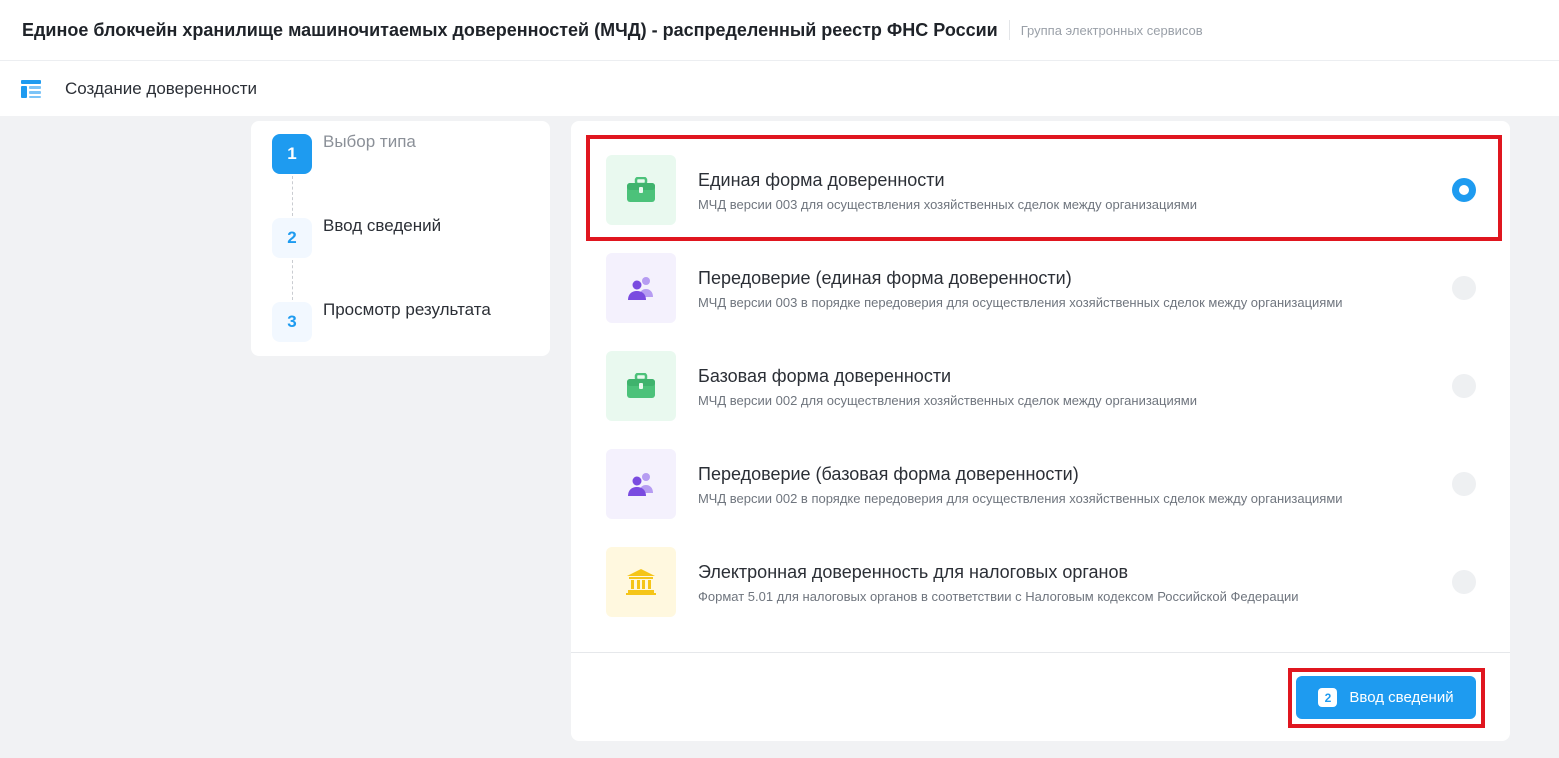 This screenshot has height=758, width=1559. Describe the element at coordinates (888, 474) in the screenshot. I see `option-title: Передоверие (базовая форма доверенности)` at that location.